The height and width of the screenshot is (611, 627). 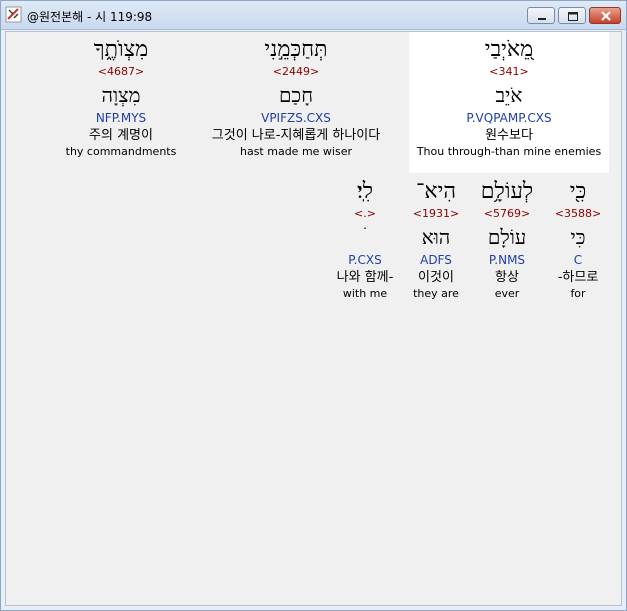 What do you see at coordinates (578, 260) in the screenshot?
I see `morphology-code: C` at bounding box center [578, 260].